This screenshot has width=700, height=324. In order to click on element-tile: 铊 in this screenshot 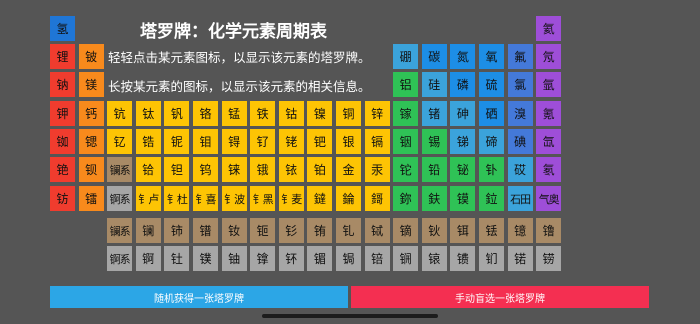, I will do `click(406, 169)`.